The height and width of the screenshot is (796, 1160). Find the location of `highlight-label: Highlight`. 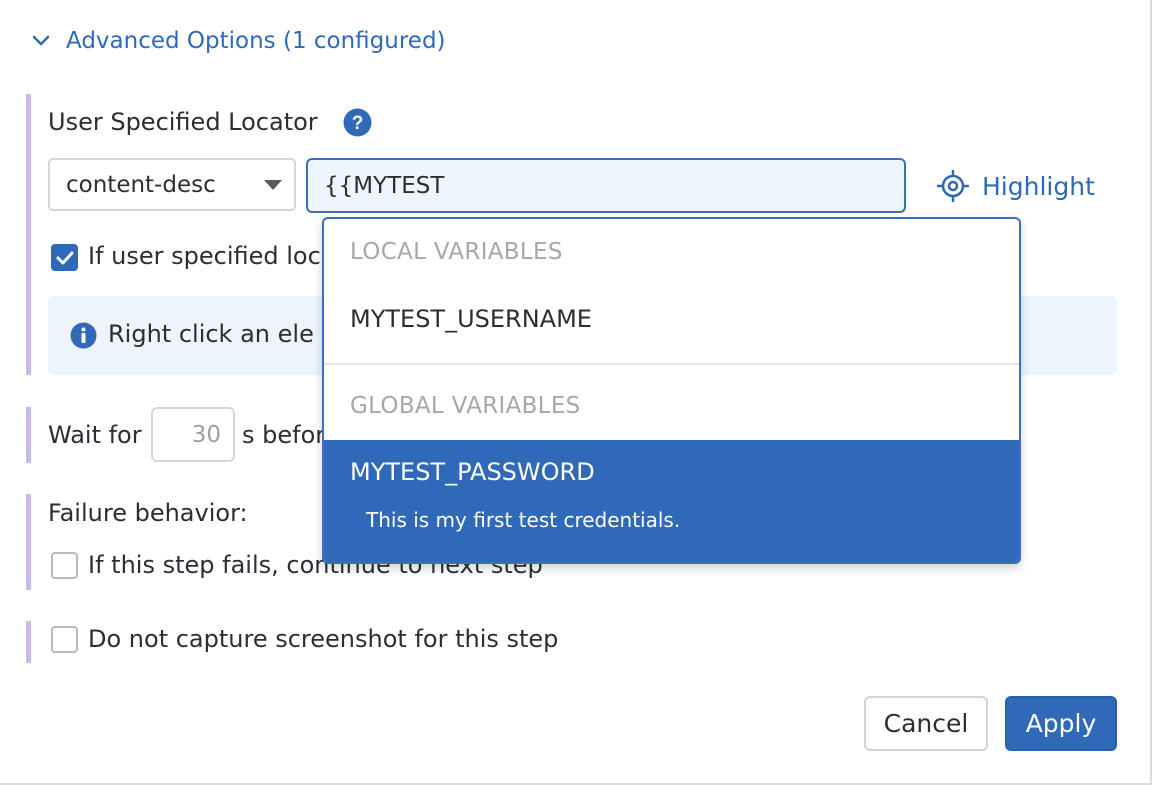

highlight-label: Highlight is located at coordinates (1038, 186).